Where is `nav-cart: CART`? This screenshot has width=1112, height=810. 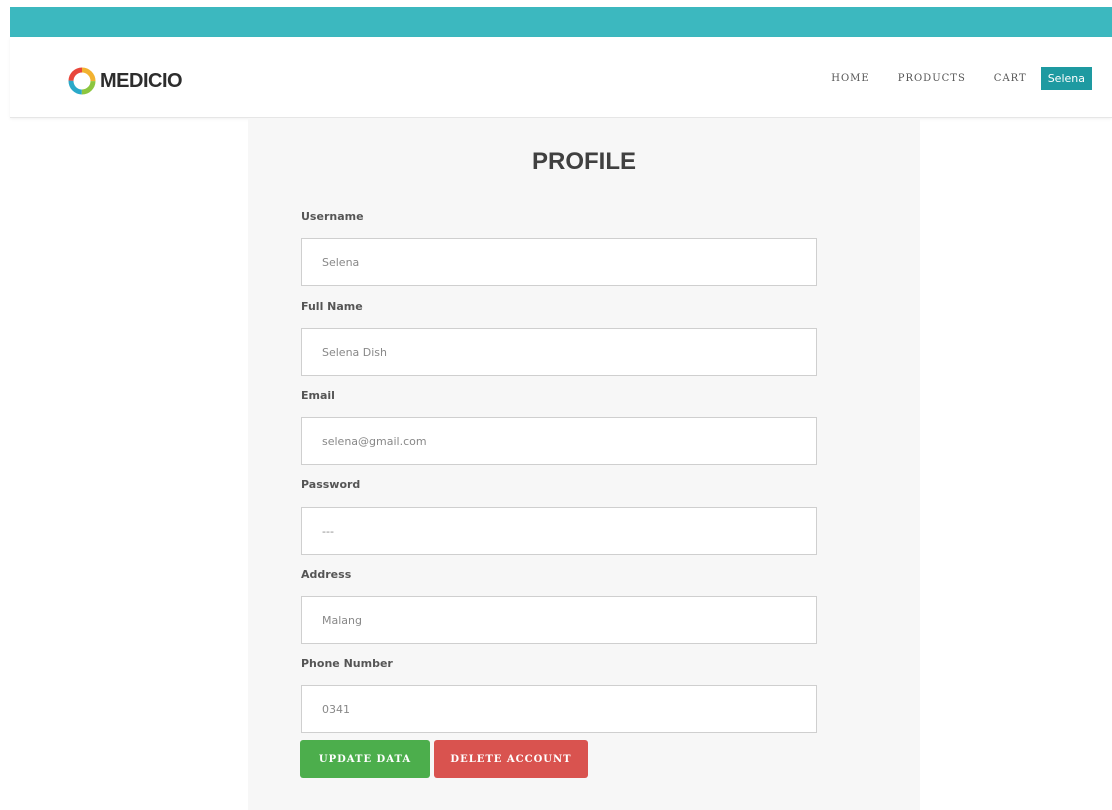 nav-cart: CART is located at coordinates (1010, 78).